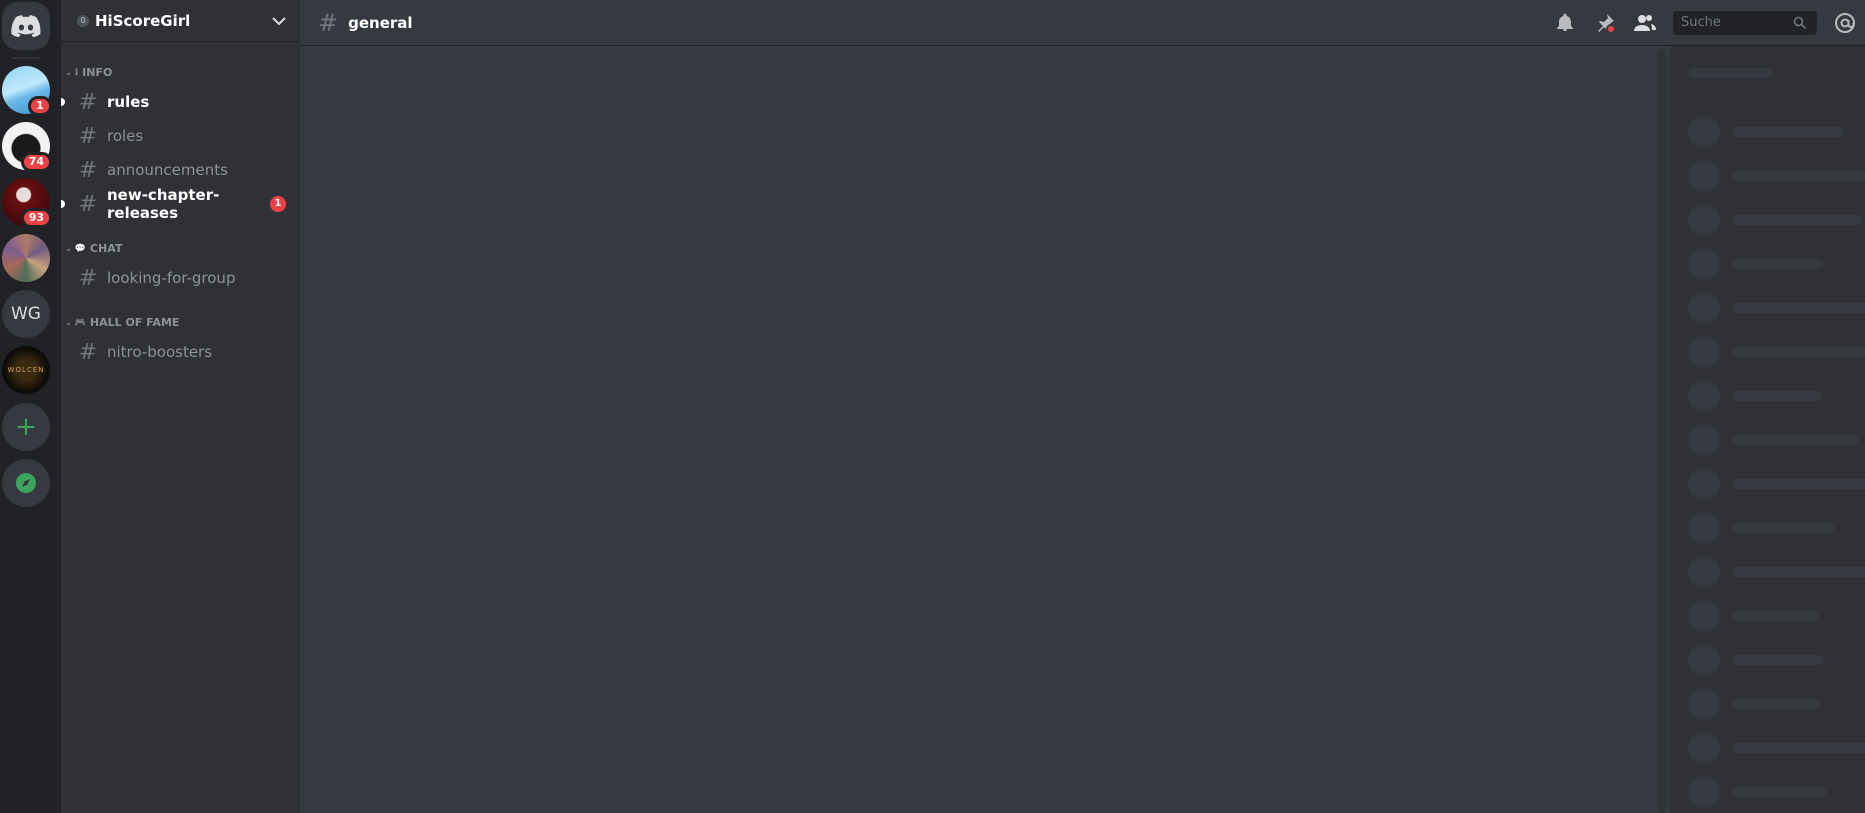  I want to click on server-2-badge: 74, so click(36, 162).